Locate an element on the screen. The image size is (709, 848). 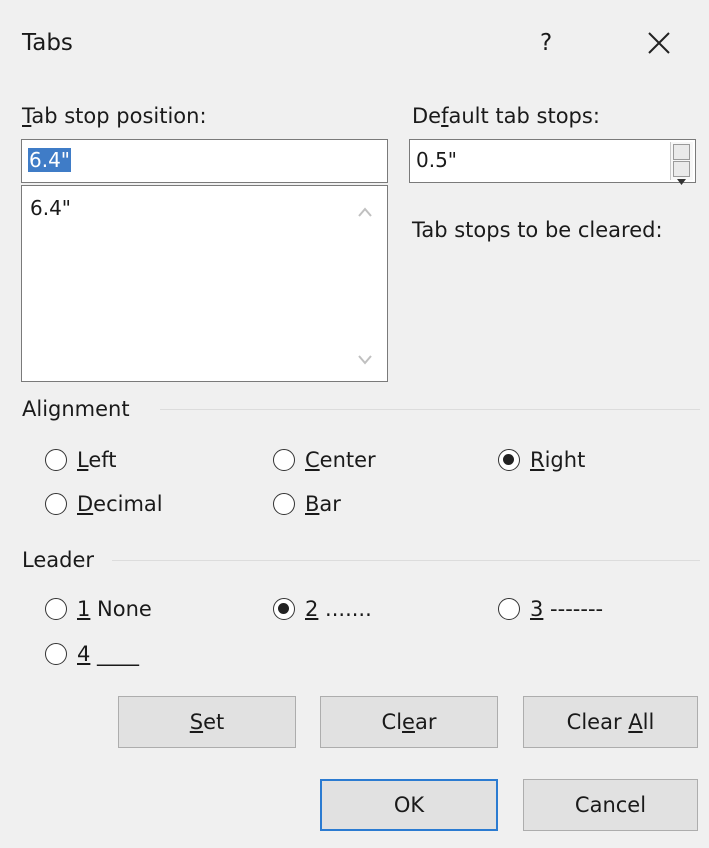
tab-stop-list: 6.4" is located at coordinates (204, 283).